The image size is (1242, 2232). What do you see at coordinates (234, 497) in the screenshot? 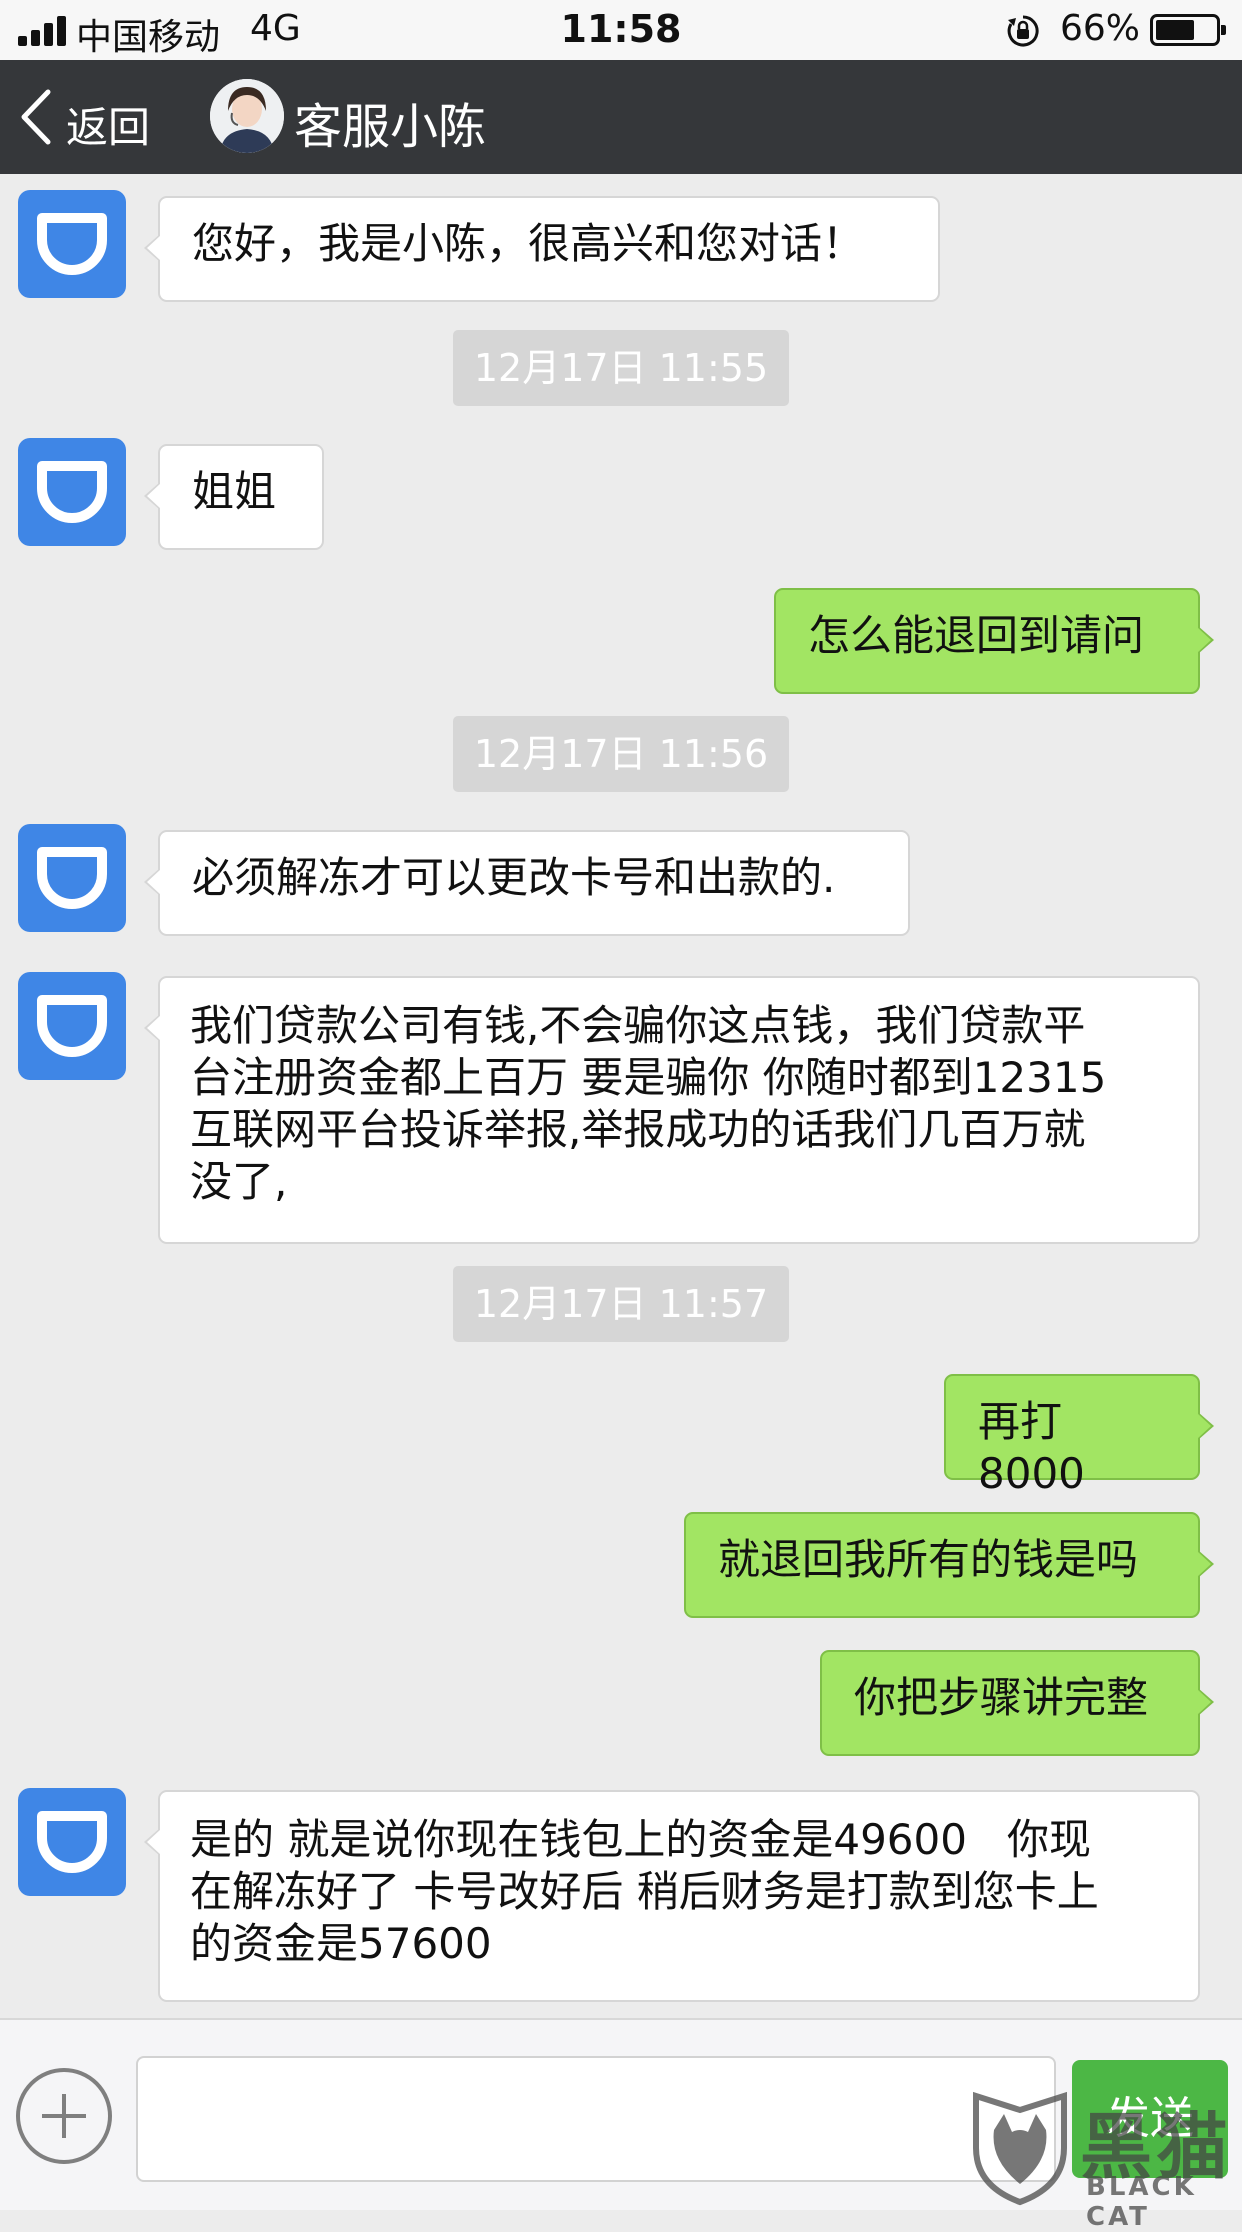
I see `message-bubble-incoming: 姐姐` at bounding box center [234, 497].